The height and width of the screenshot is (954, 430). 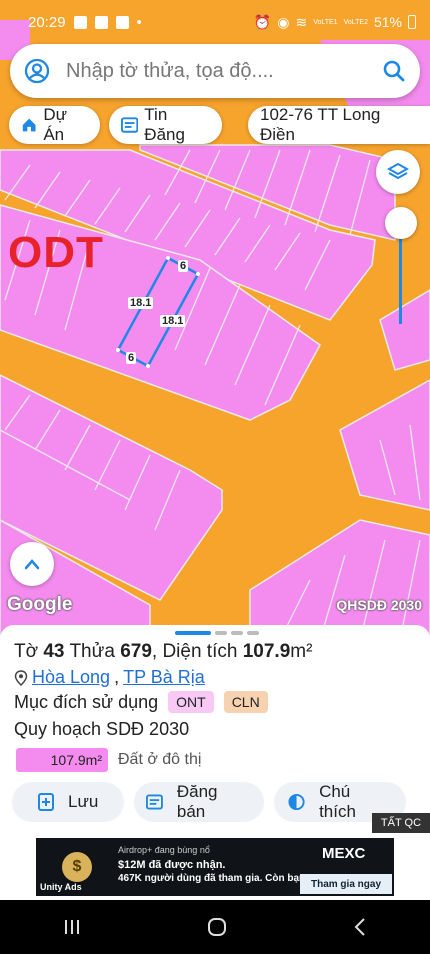 I want to click on chip-du-an: Dự Án, so click(x=54, y=124).